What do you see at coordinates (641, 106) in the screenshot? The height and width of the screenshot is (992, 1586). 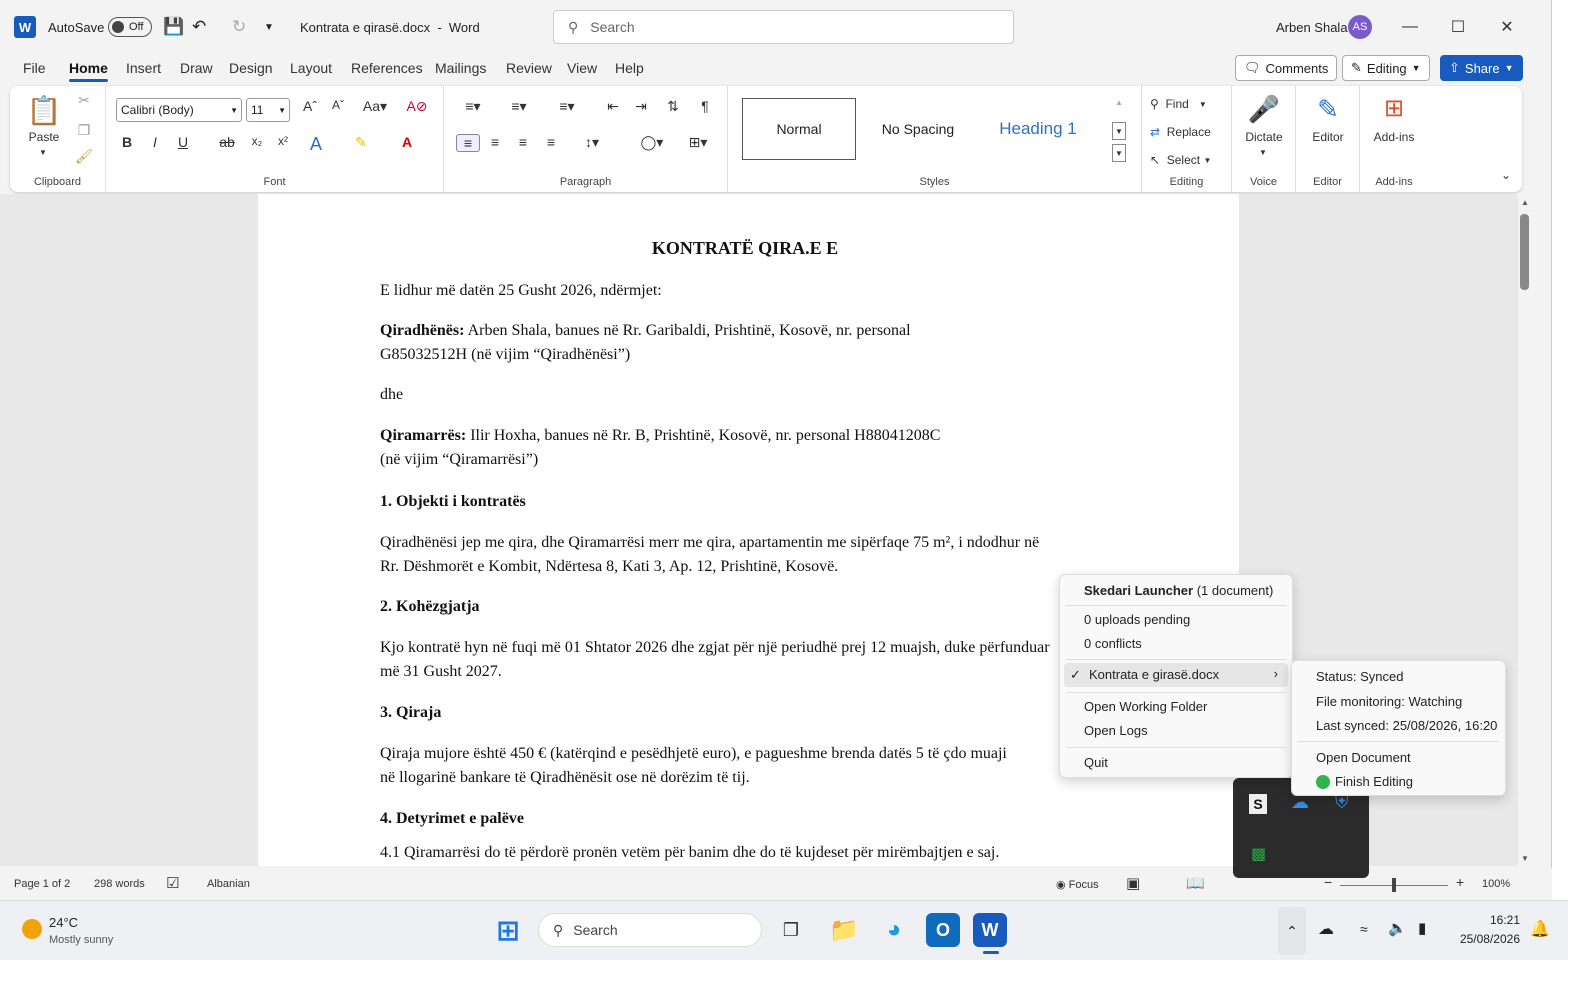 I see `increase-indent-icon: ⇥` at bounding box center [641, 106].